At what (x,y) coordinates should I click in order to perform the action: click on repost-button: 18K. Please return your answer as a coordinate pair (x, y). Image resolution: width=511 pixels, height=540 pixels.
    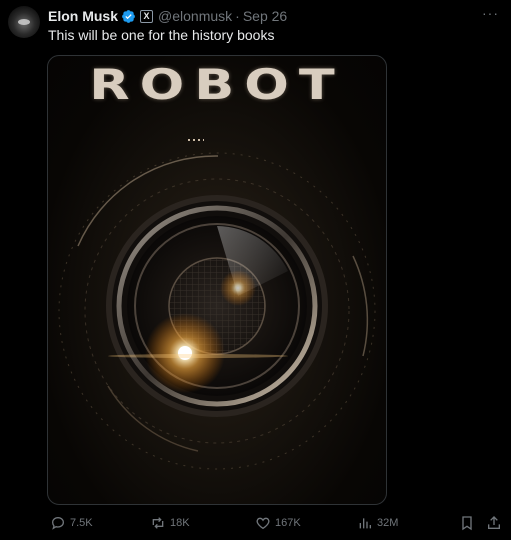
    Looking at the image, I should click on (170, 523).